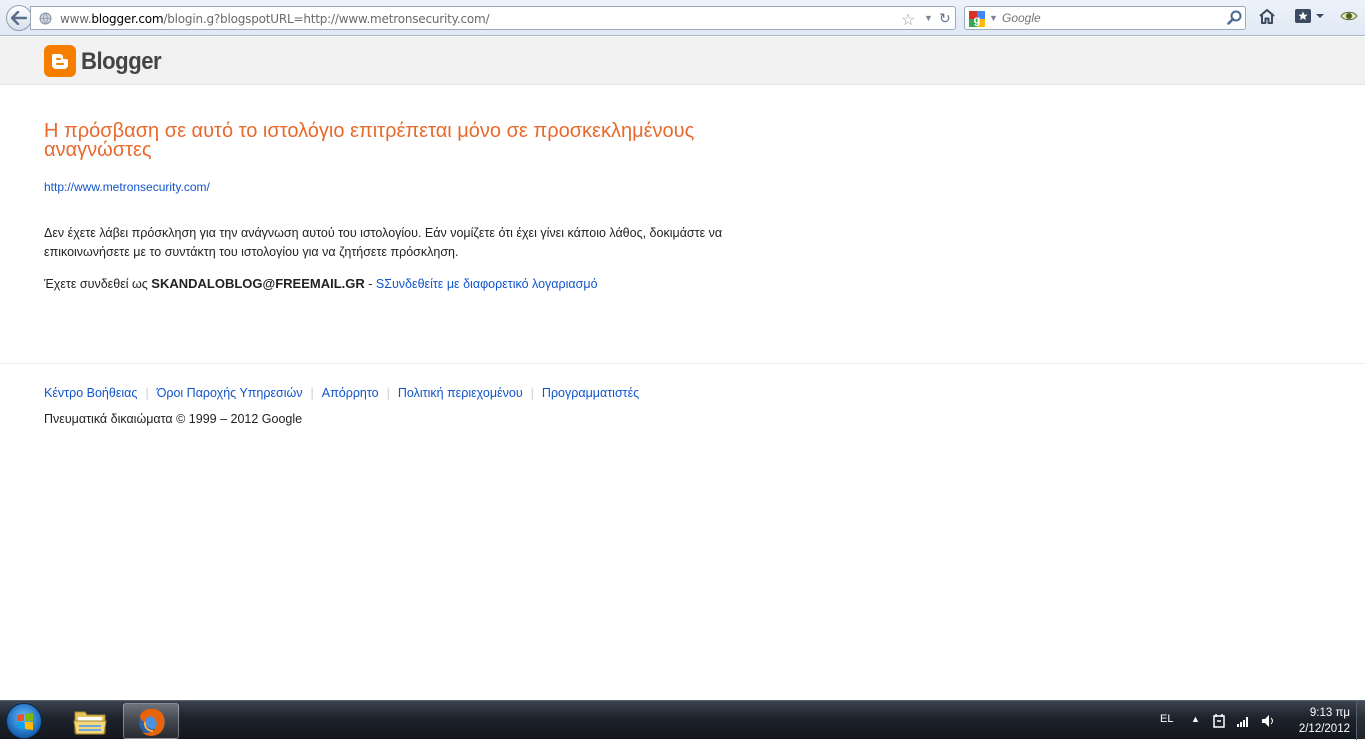  What do you see at coordinates (350, 393) in the screenshot?
I see `footer-link-privacy: Απόρρητο` at bounding box center [350, 393].